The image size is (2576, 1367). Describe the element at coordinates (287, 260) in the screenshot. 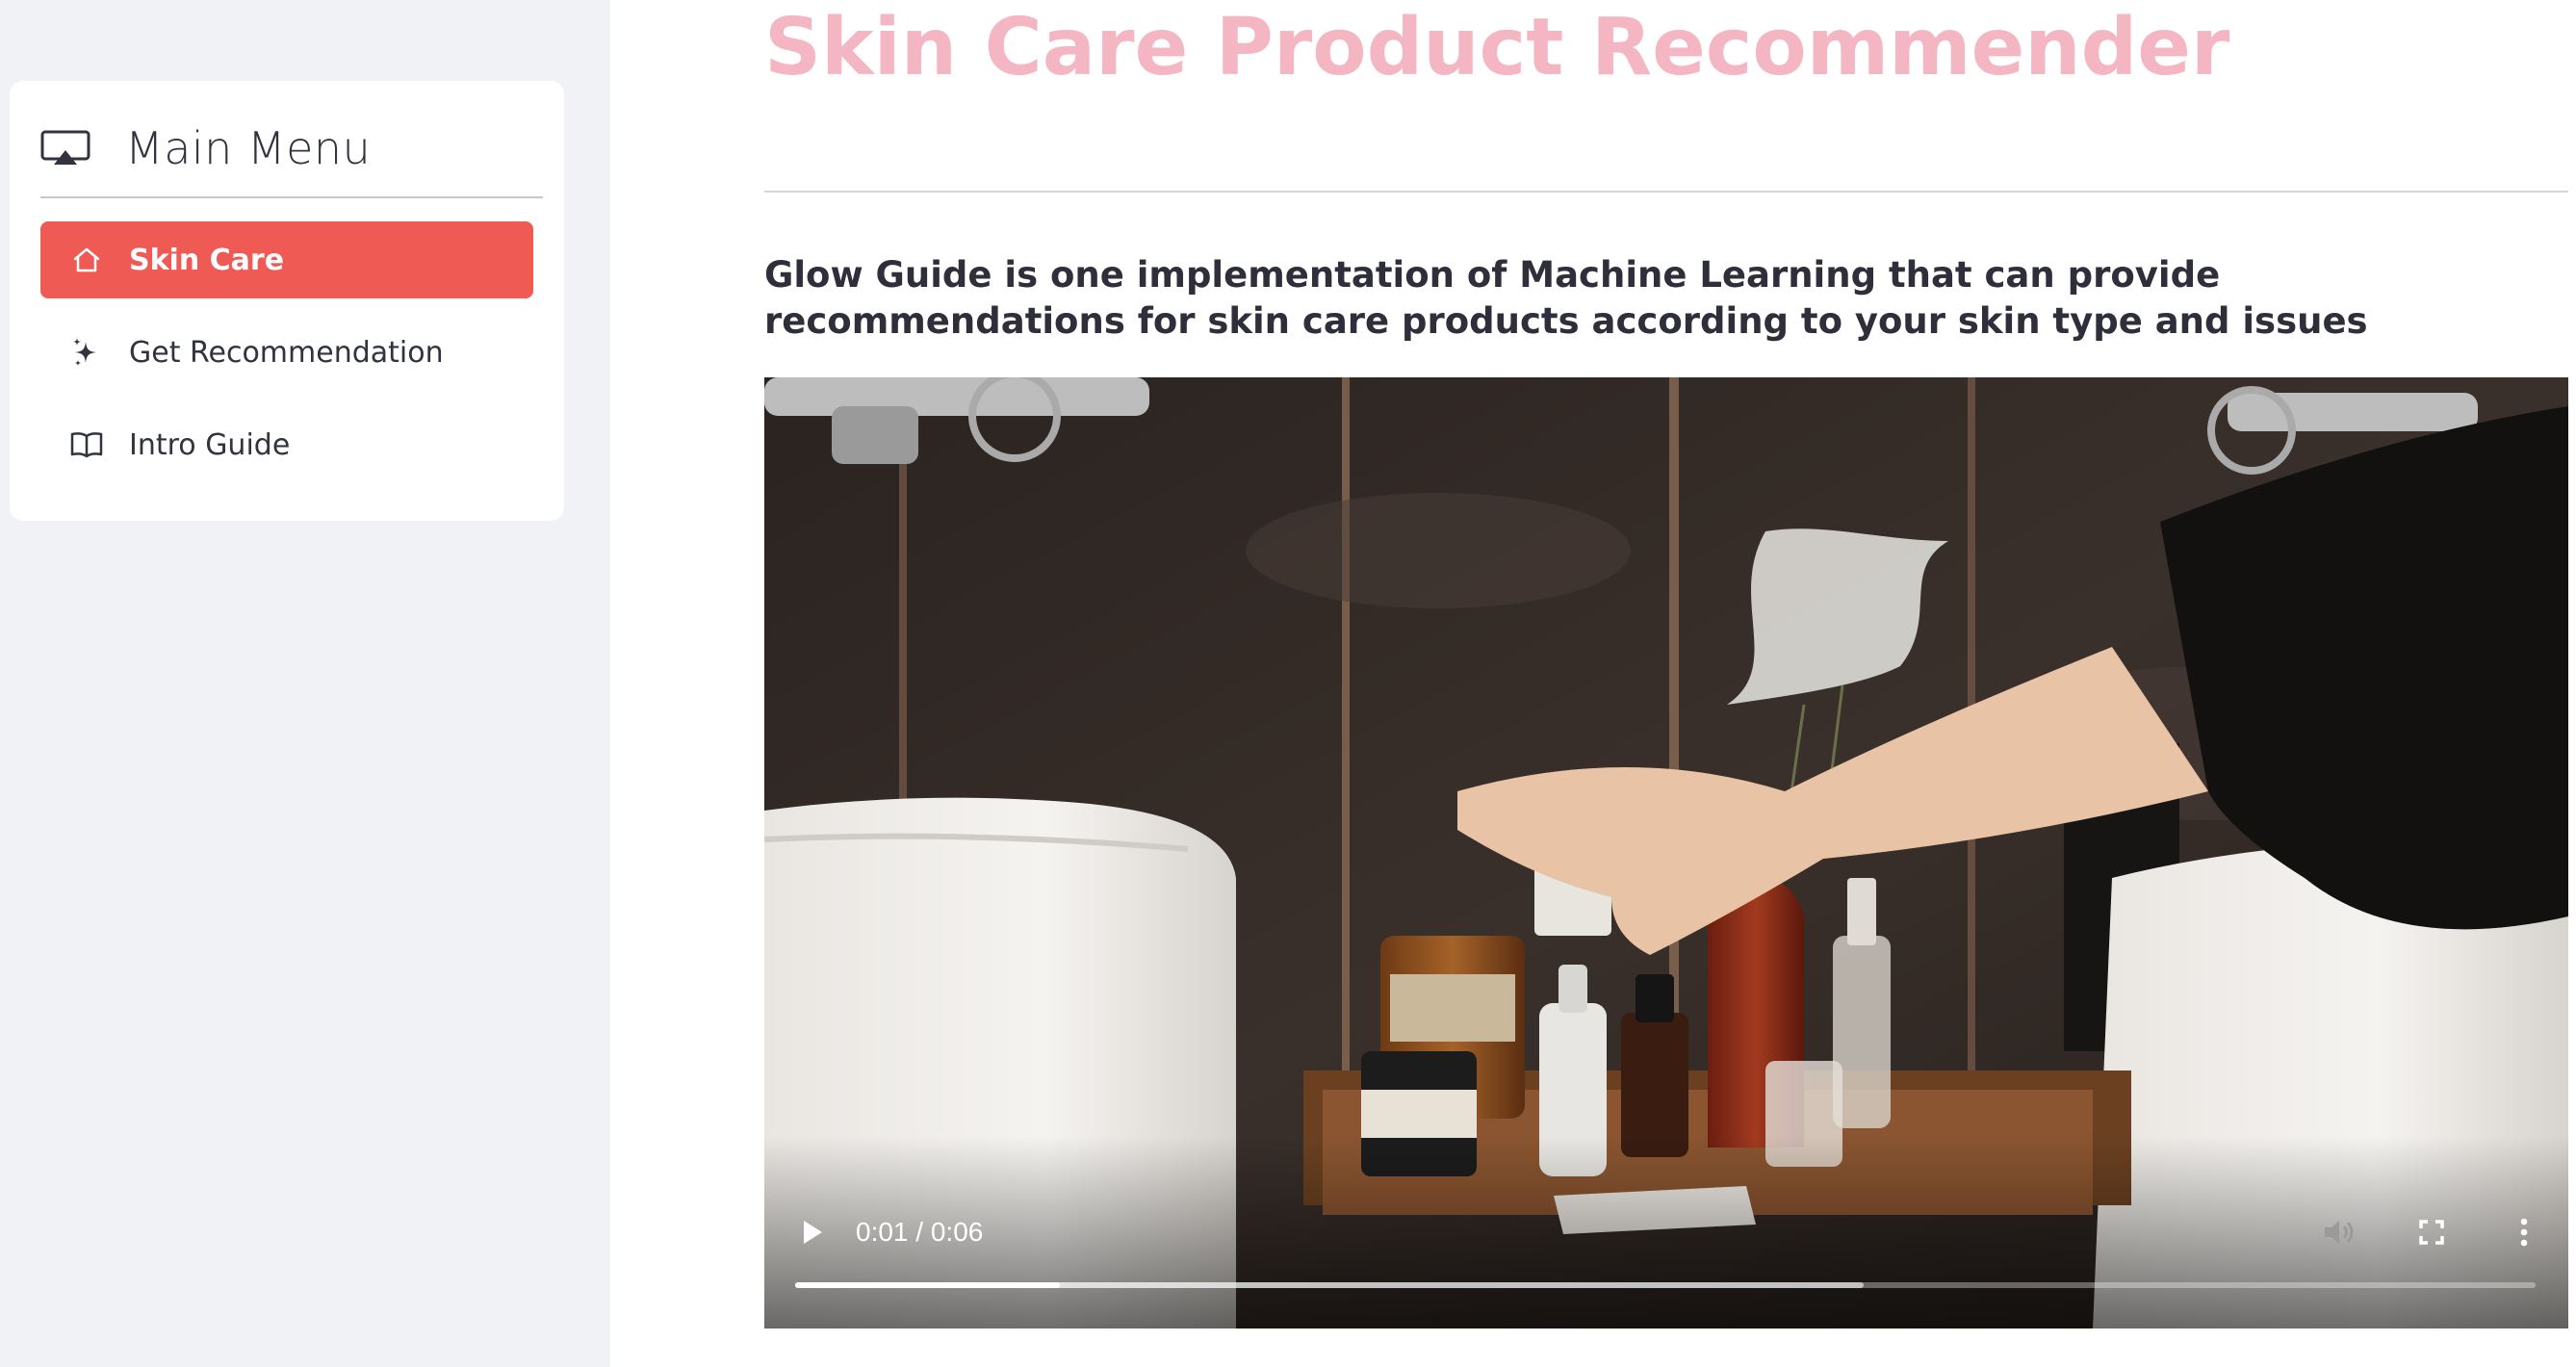

I see `menu-item-skin-care: Skin Care` at that location.